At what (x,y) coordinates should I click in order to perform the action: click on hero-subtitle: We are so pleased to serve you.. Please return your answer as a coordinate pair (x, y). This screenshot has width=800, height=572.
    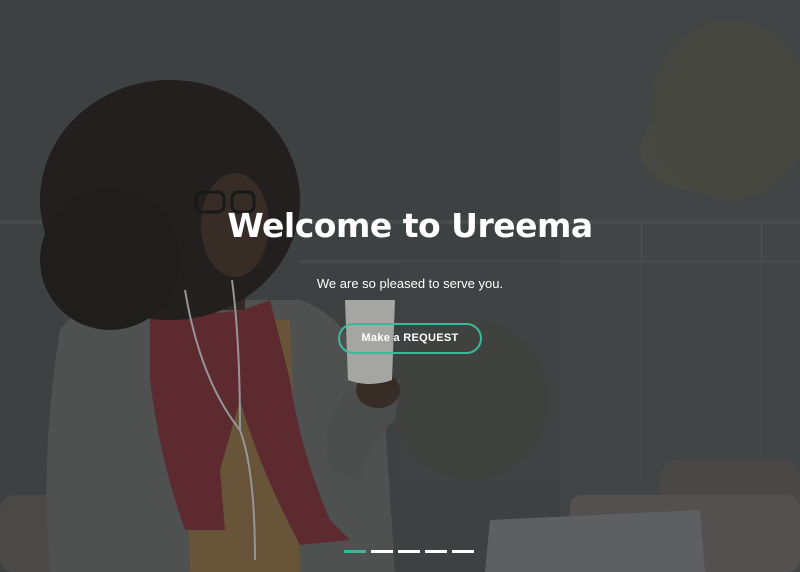
    Looking at the image, I should click on (410, 283).